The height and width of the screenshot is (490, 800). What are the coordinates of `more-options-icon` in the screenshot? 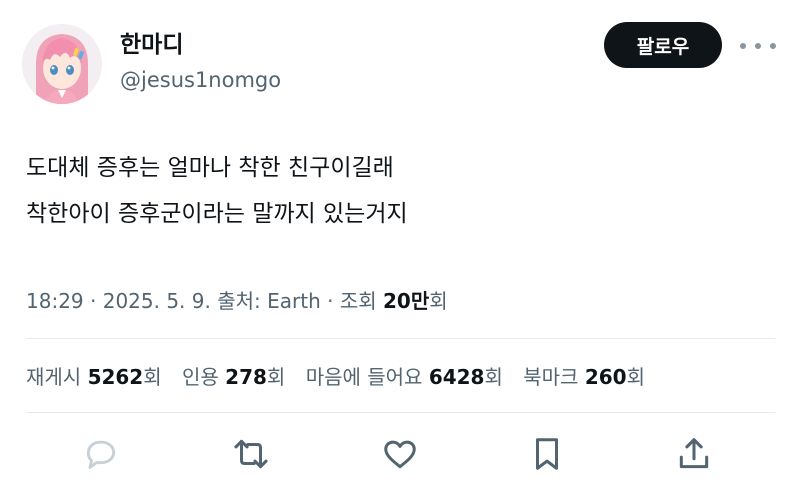 It's located at (758, 46).